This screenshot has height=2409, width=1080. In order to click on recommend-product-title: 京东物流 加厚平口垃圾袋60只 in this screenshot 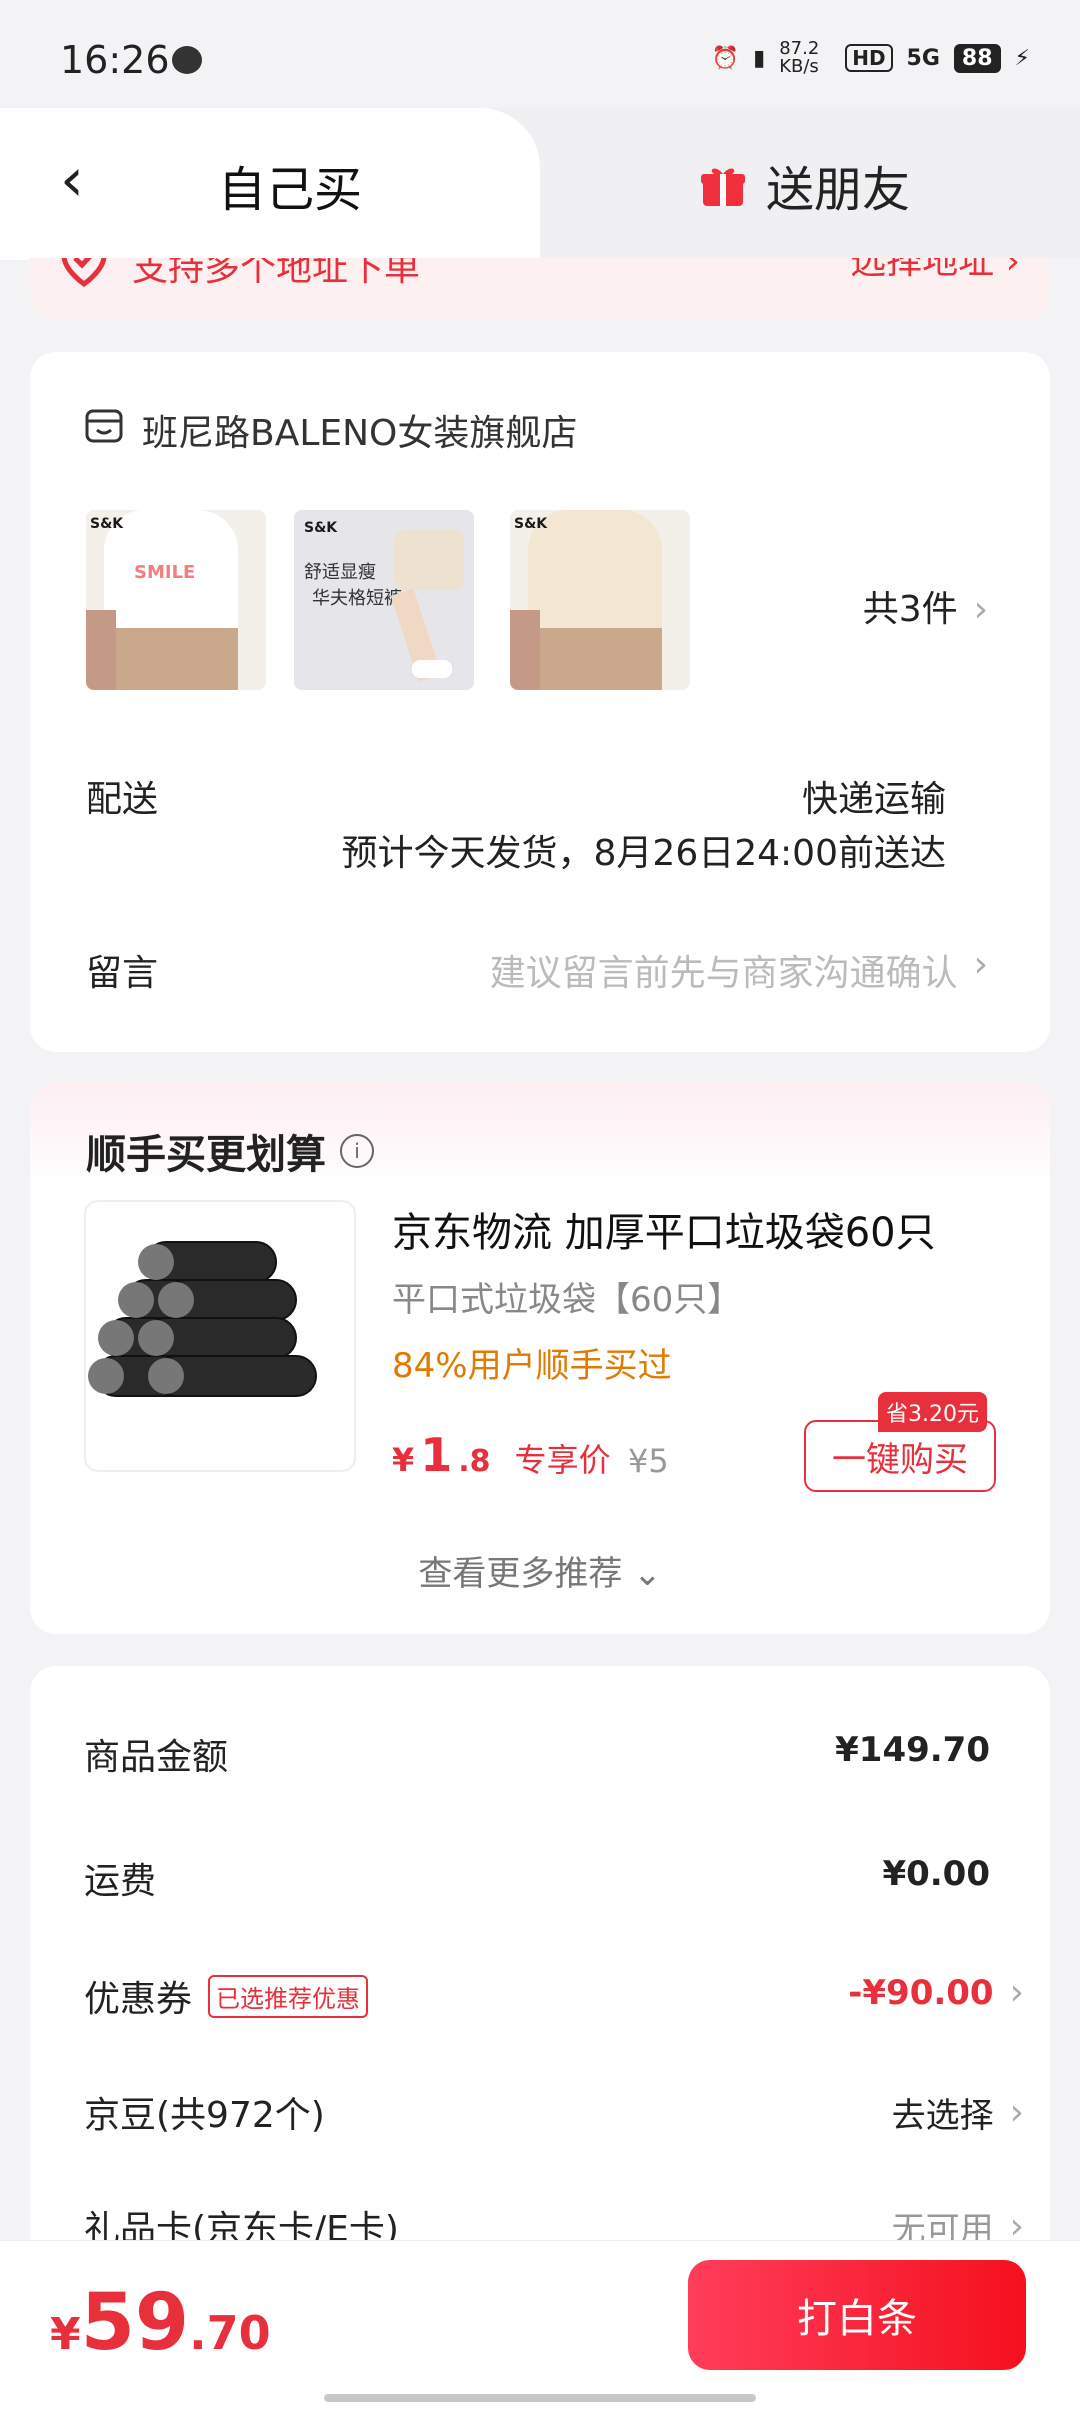, I will do `click(664, 1229)`.